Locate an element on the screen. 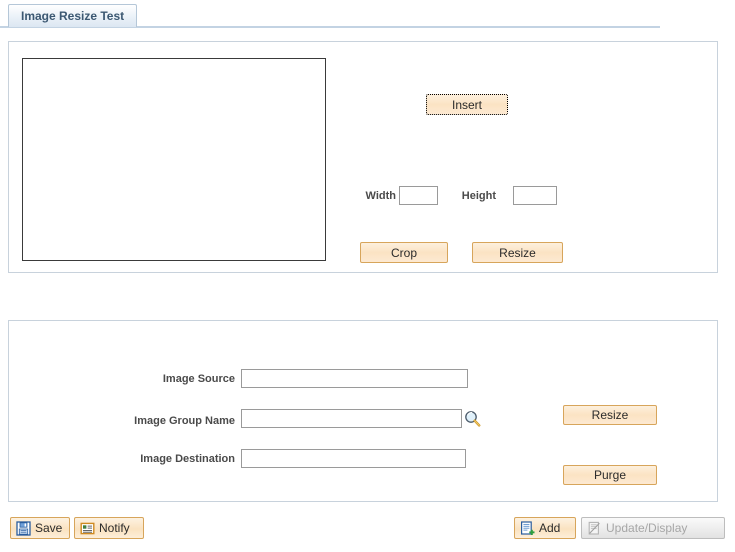 This screenshot has width=735, height=552. save-button: Save is located at coordinates (40, 528).